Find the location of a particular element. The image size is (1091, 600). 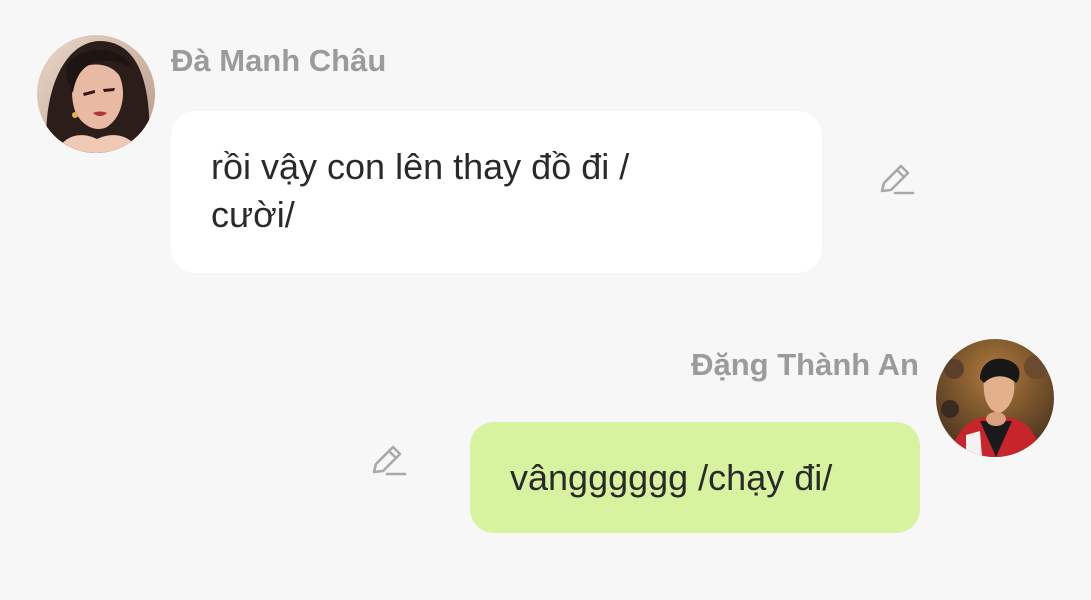

message-text: vângggggg /chạy đi/ is located at coordinates (671, 477).